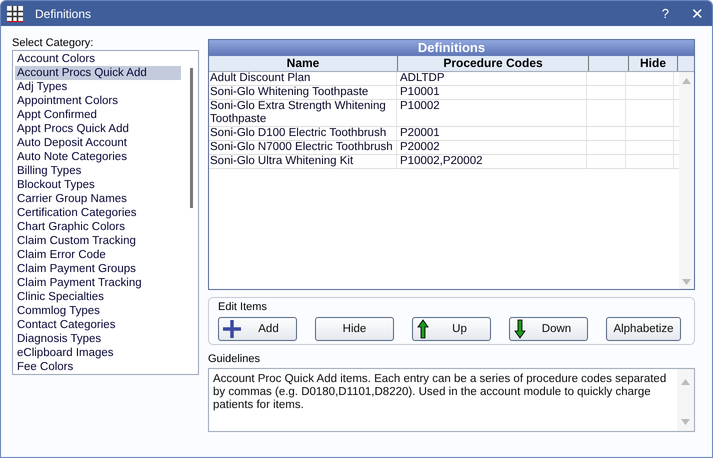  Describe the element at coordinates (98, 311) in the screenshot. I see `category-item: Commlog Types` at that location.